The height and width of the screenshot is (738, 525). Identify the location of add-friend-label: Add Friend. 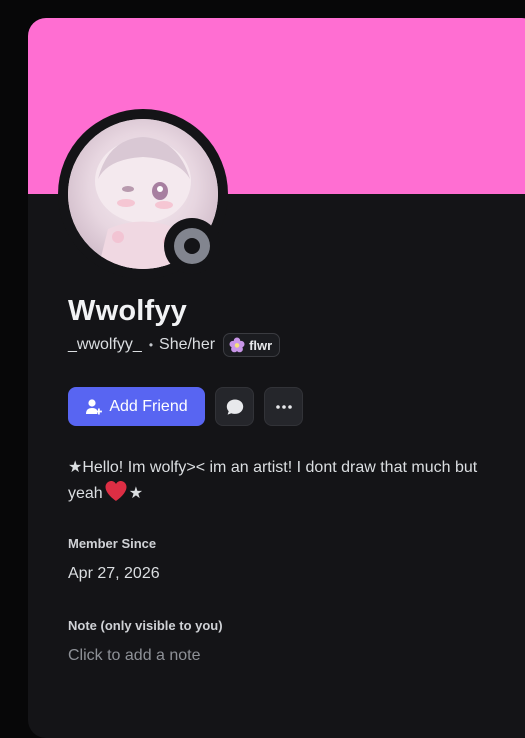
(148, 406).